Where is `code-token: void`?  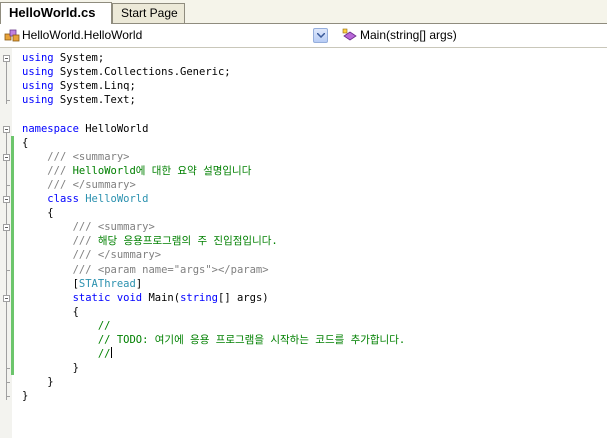 code-token: void is located at coordinates (129, 297).